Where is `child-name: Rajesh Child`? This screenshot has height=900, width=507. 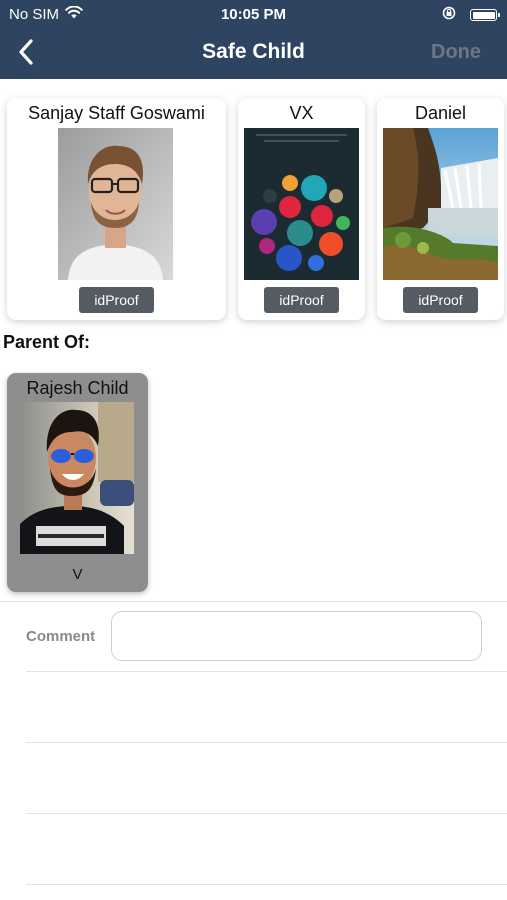 child-name: Rajesh Child is located at coordinates (77, 388).